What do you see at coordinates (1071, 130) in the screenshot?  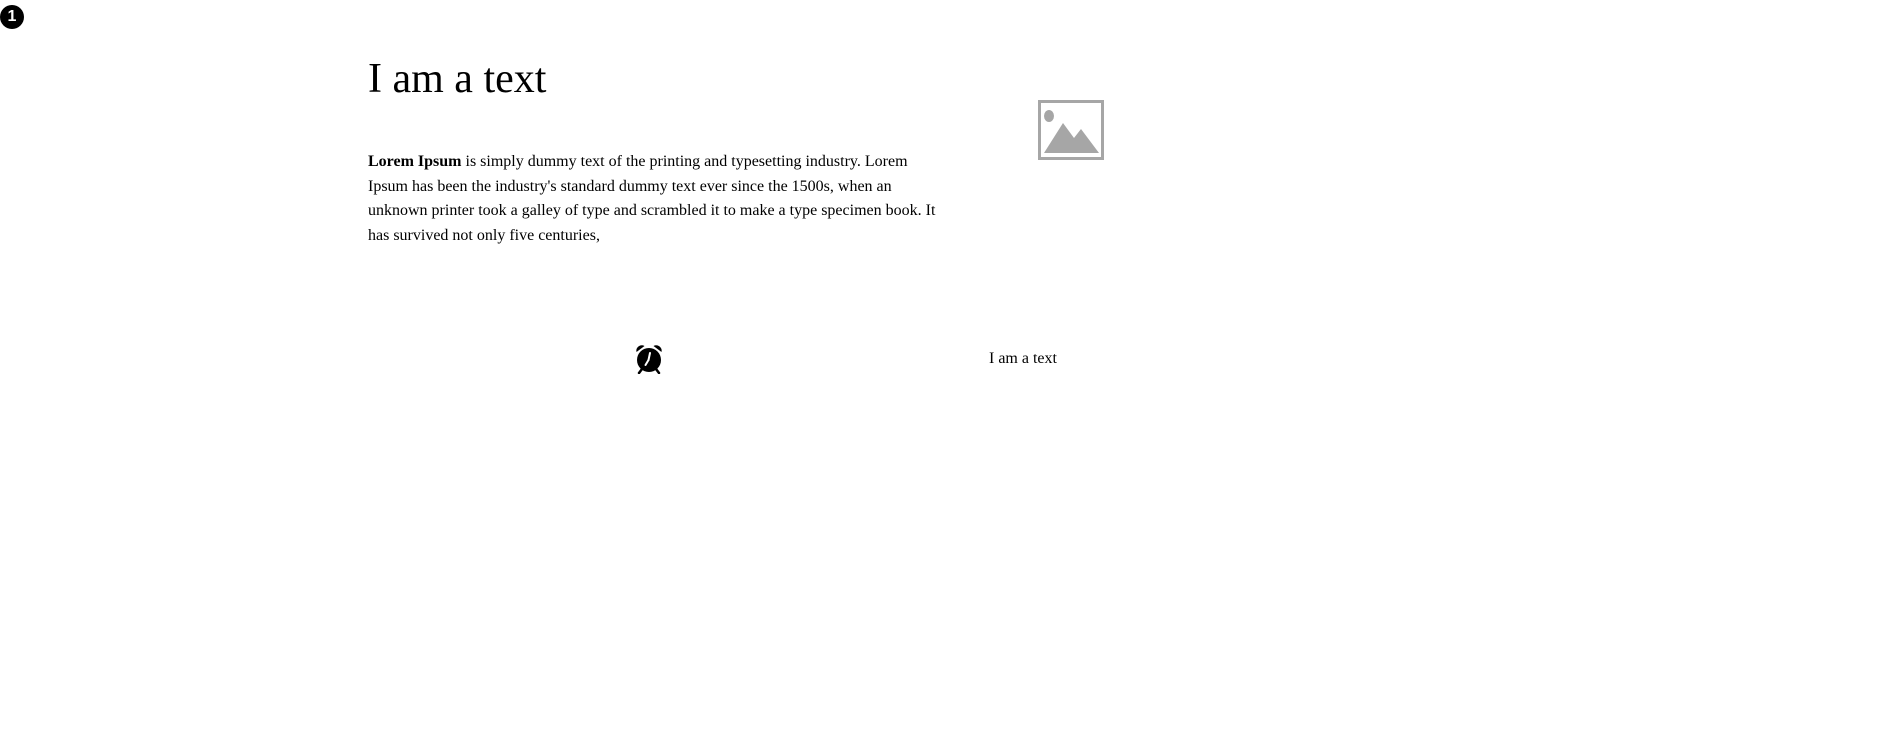 I see `image-placeholder-icon` at bounding box center [1071, 130].